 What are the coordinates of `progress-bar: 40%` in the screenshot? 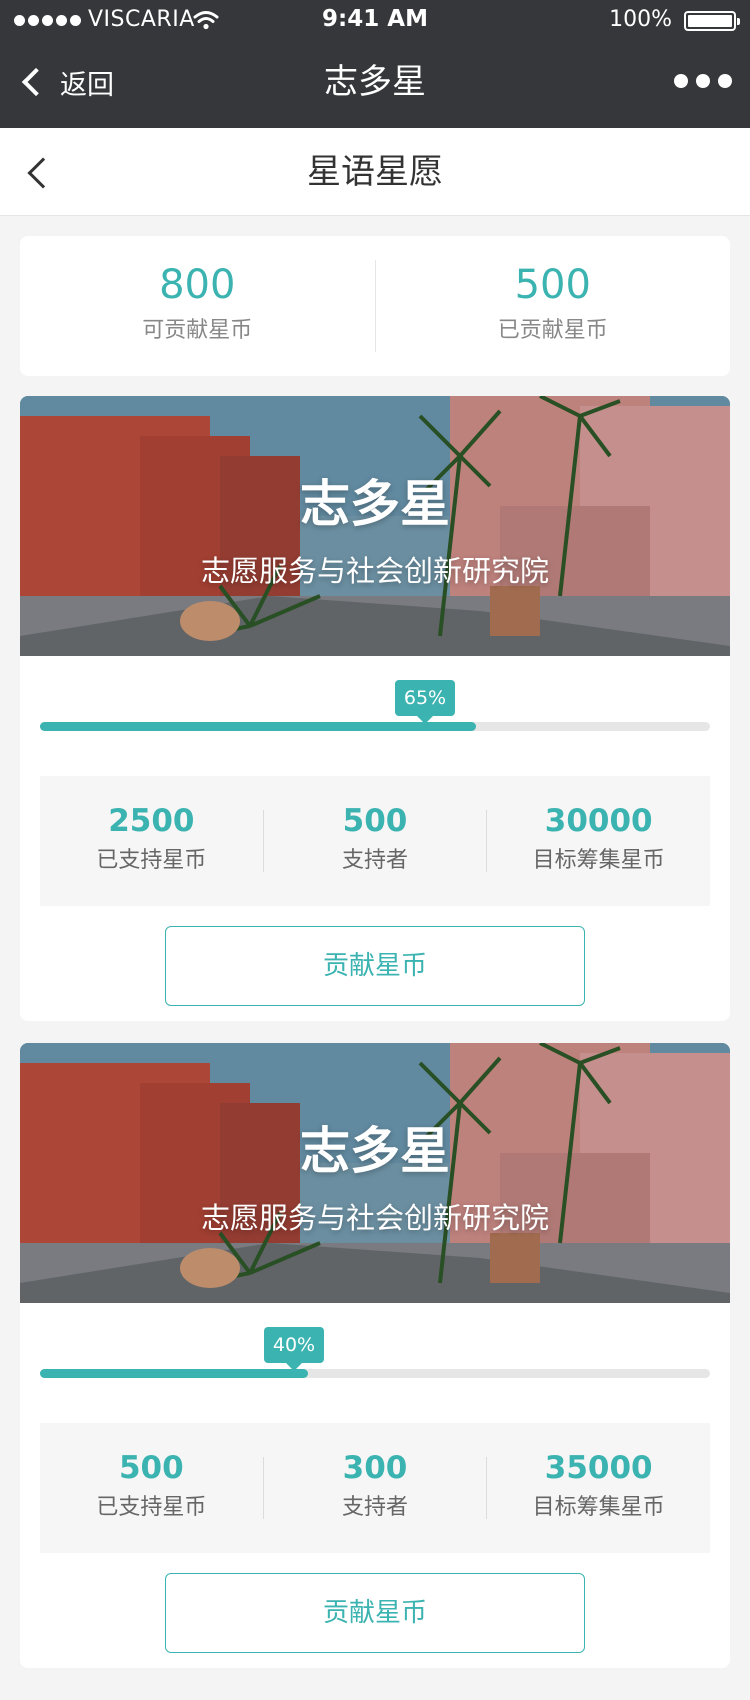 It's located at (375, 1345).